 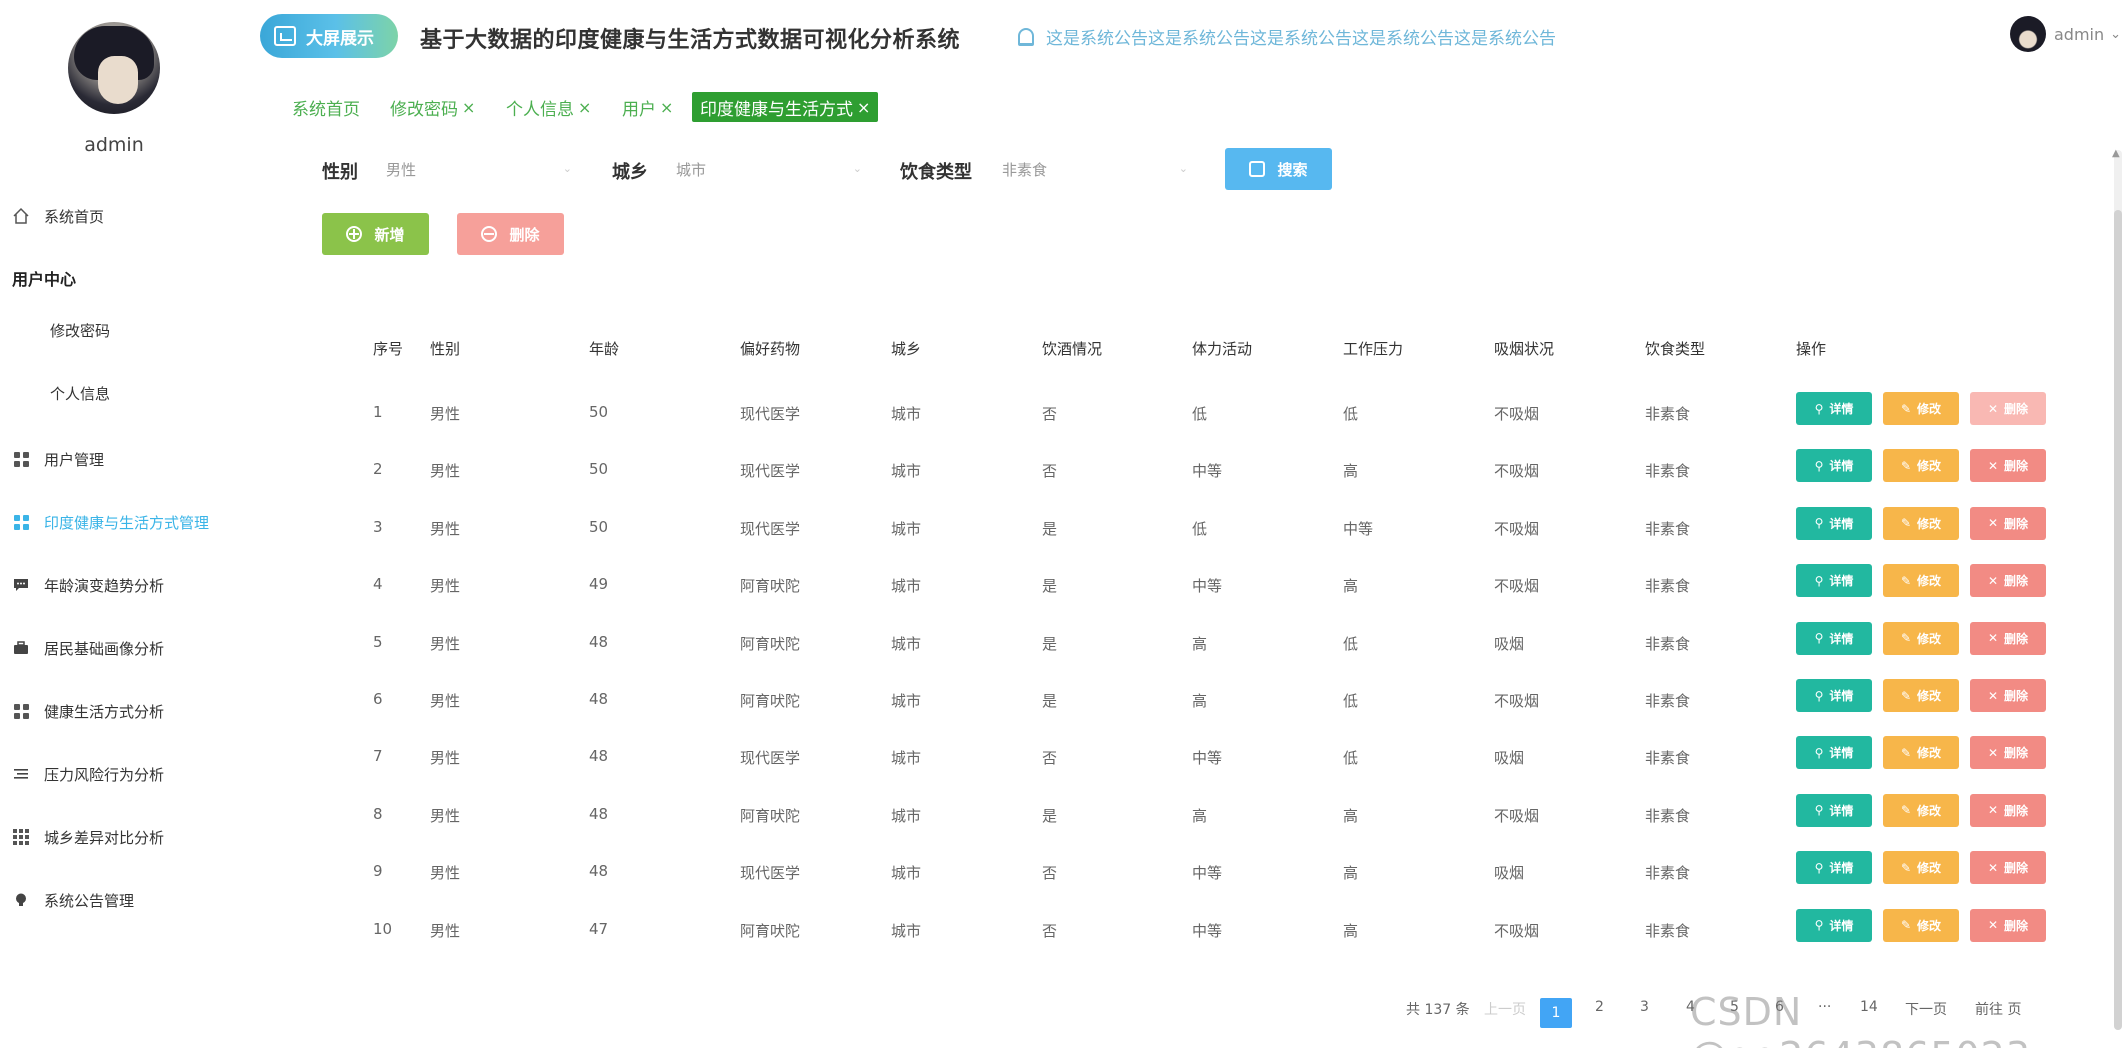 What do you see at coordinates (599, 871) in the screenshot?
I see `cell-age: 48` at bounding box center [599, 871].